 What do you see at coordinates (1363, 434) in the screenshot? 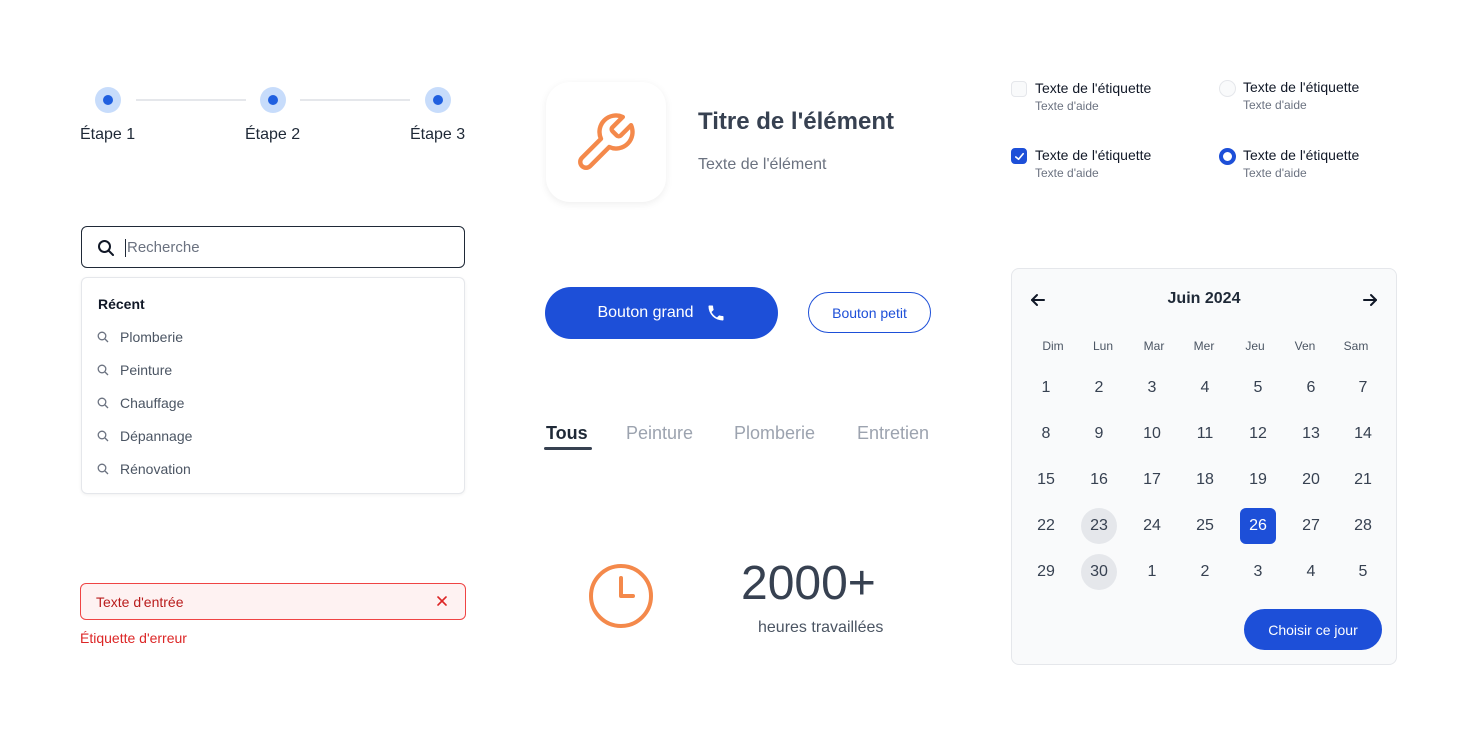
I see `calendar-day: 14` at bounding box center [1363, 434].